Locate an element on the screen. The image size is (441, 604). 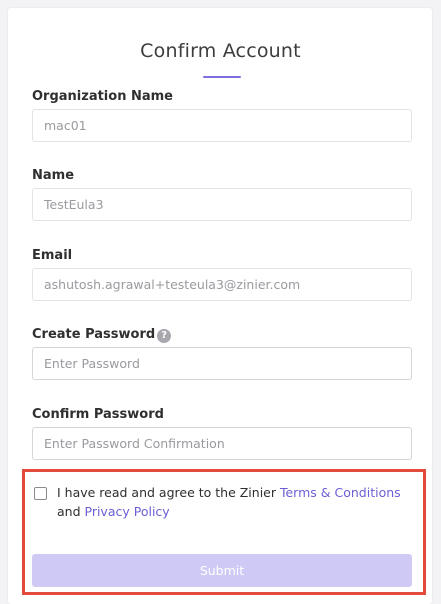
name-field: TestEula3 is located at coordinates (222, 204).